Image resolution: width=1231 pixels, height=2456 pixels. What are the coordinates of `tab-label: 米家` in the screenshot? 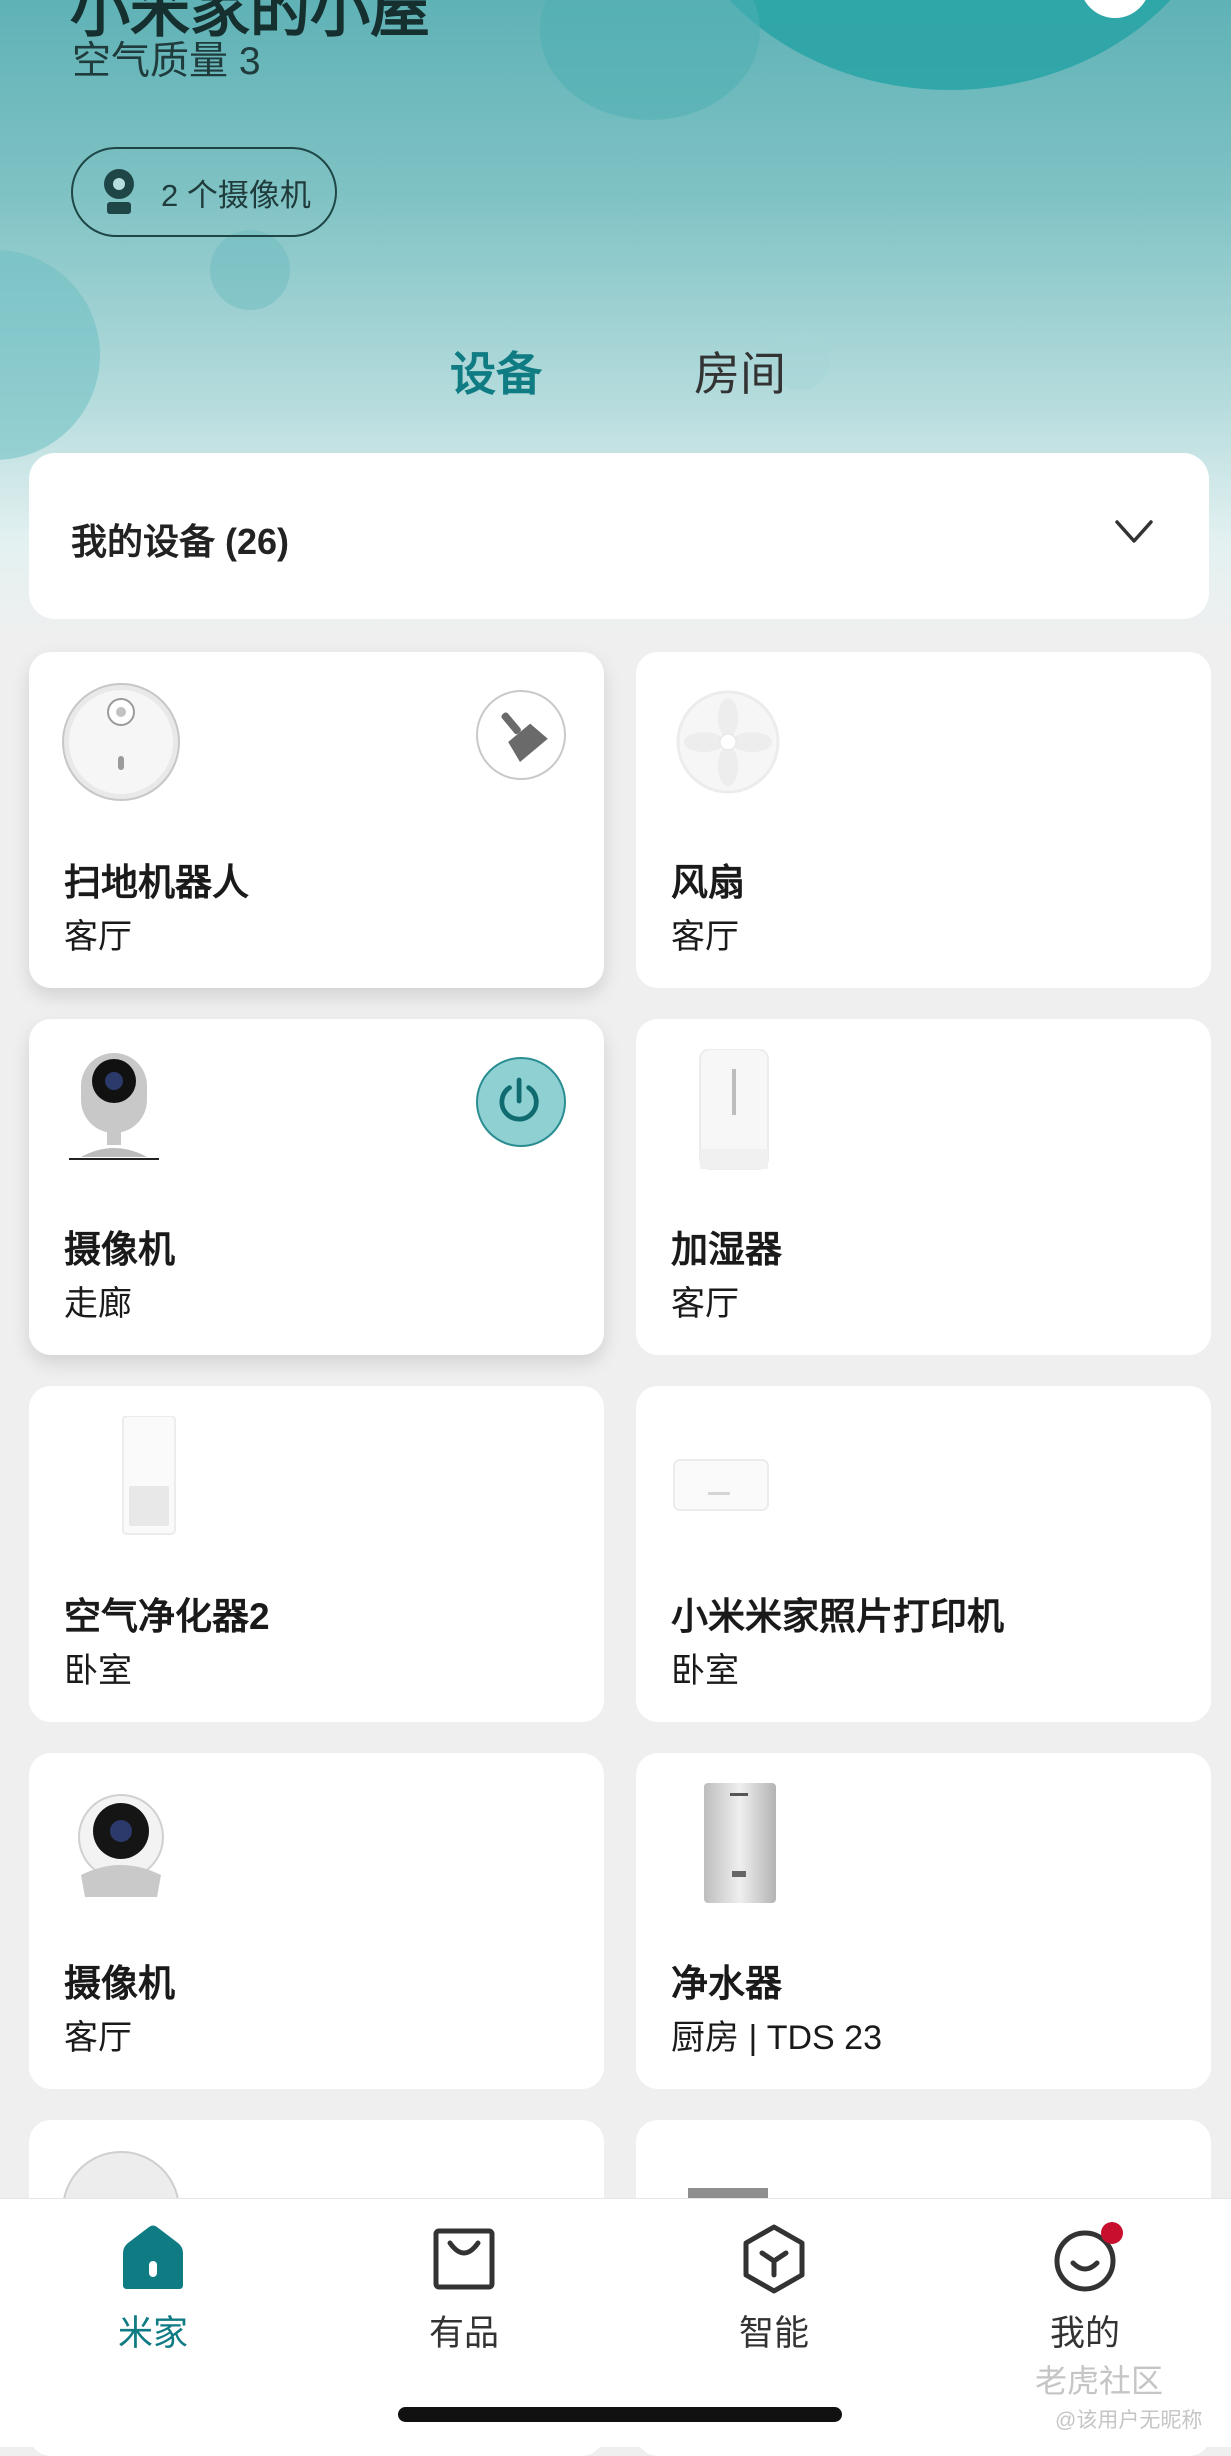 It's located at (152, 2333).